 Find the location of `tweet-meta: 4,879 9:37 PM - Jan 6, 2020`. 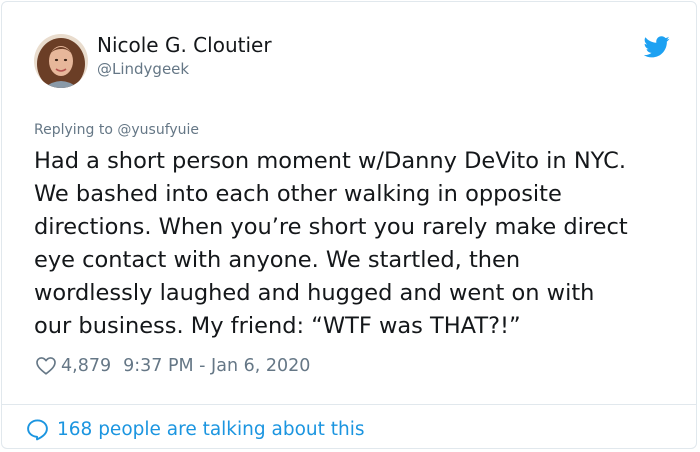

tweet-meta: 4,879 9:37 PM - Jan 6, 2020 is located at coordinates (172, 366).